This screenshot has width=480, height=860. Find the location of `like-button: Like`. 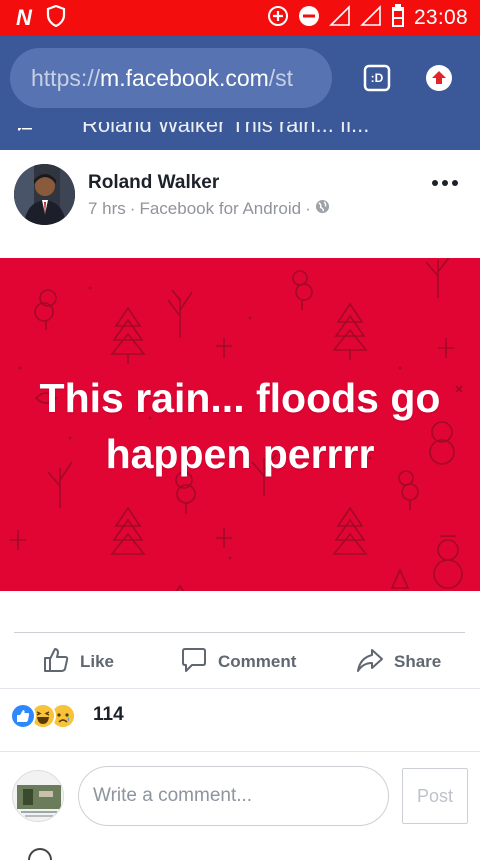

like-button: Like is located at coordinates (78, 662).